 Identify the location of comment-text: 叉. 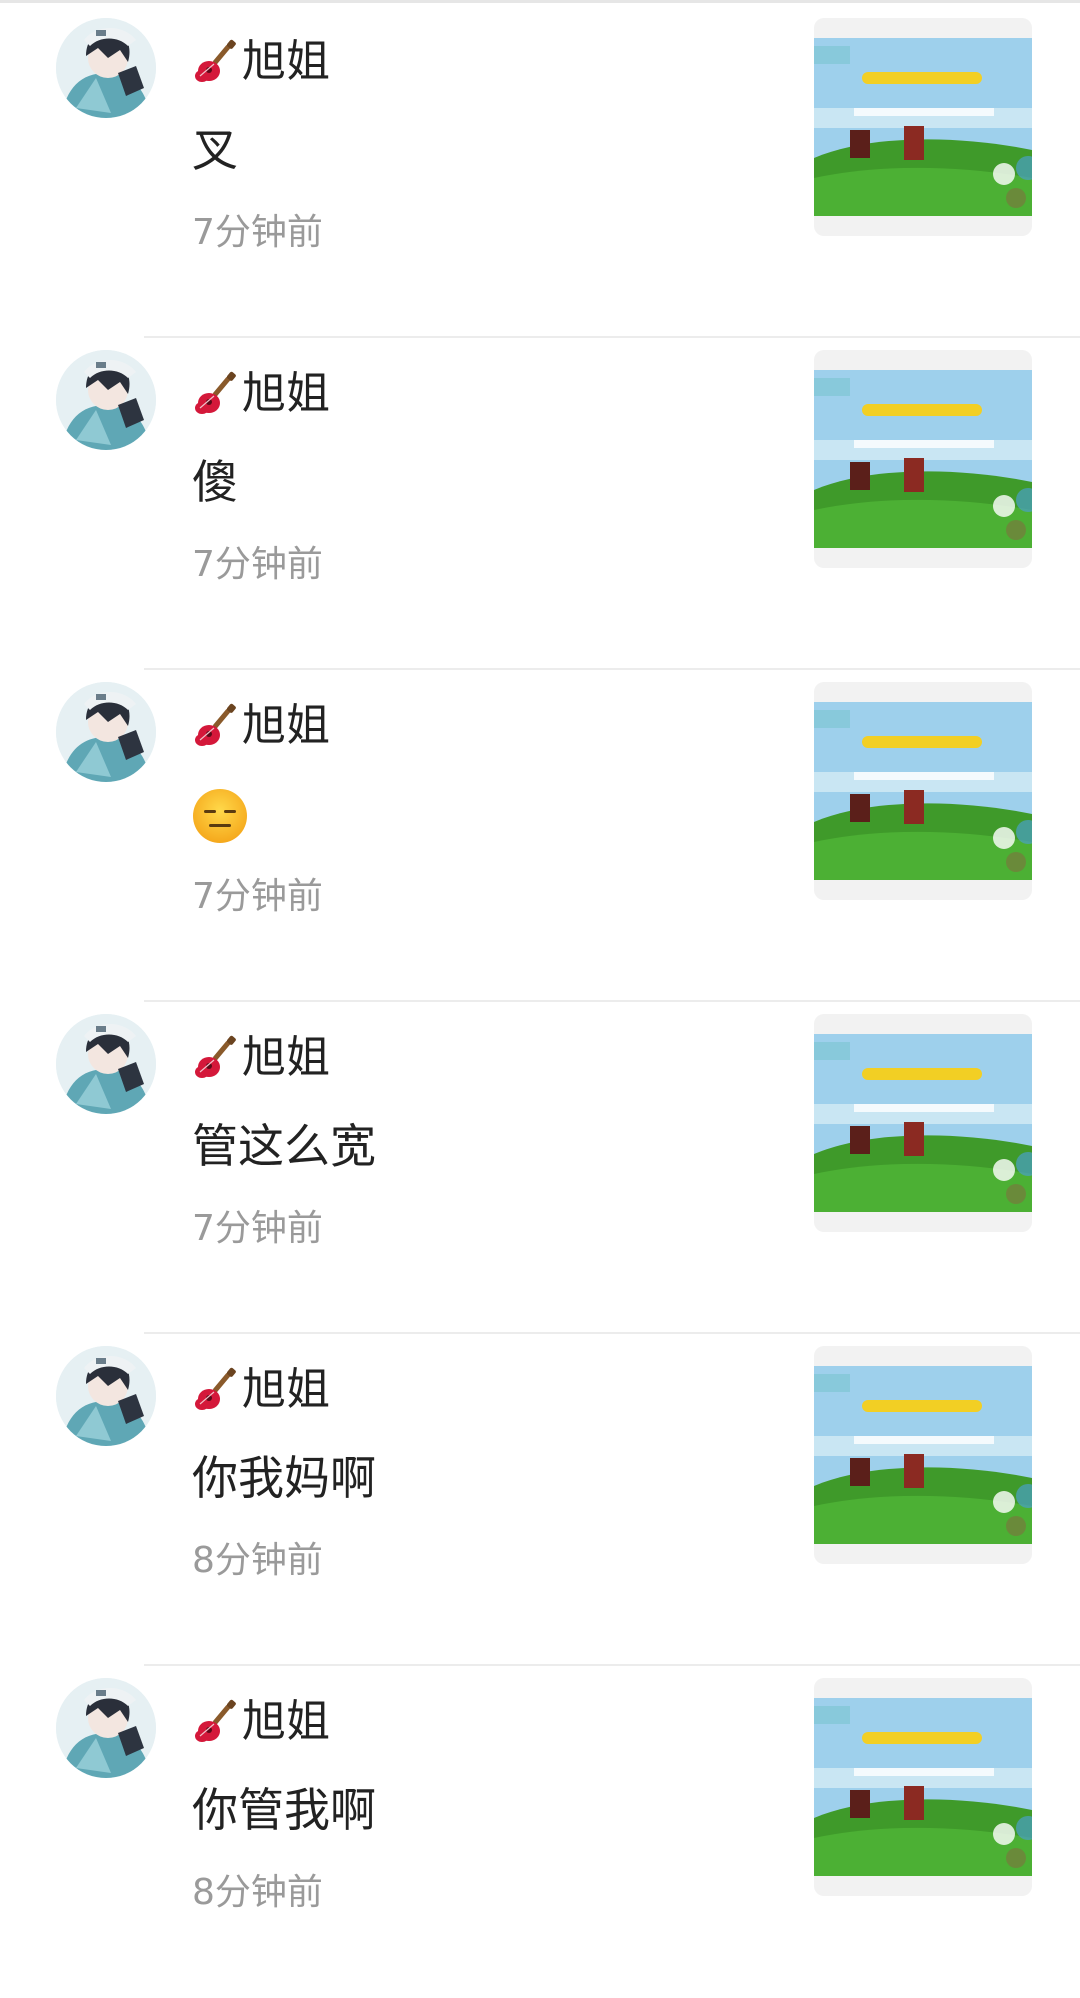
(215, 150).